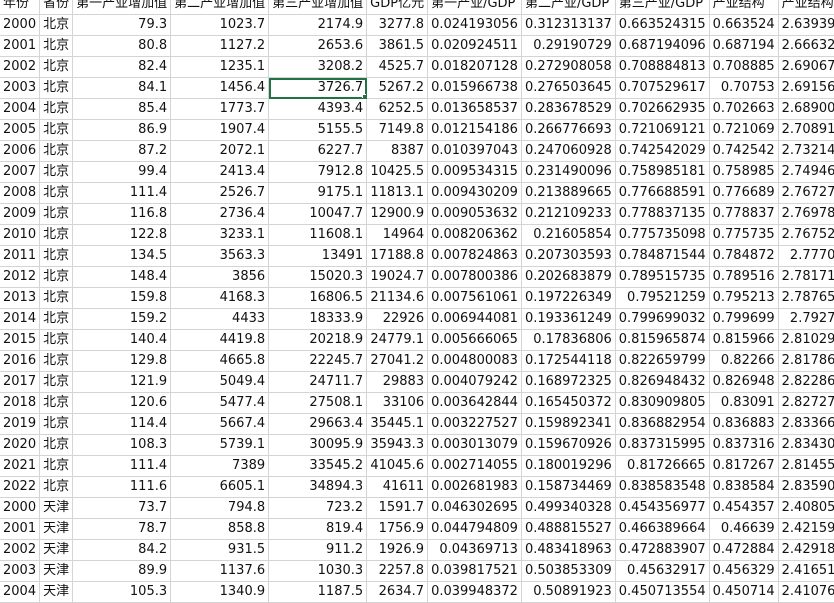 The height and width of the screenshot is (603, 834). I want to click on table-cell: 0.213889665, so click(568, 193).